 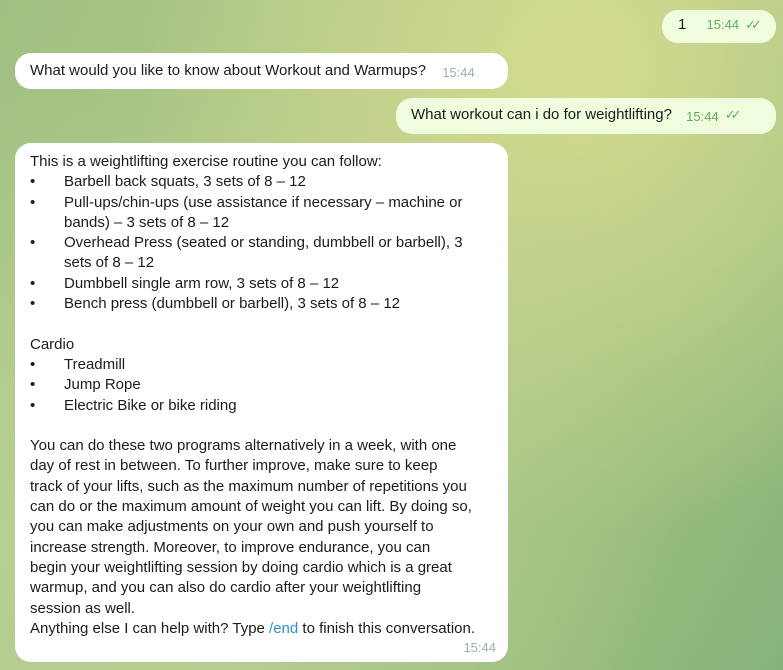 I want to click on list-item-text: sets of 8 – 12, so click(x=109, y=263).